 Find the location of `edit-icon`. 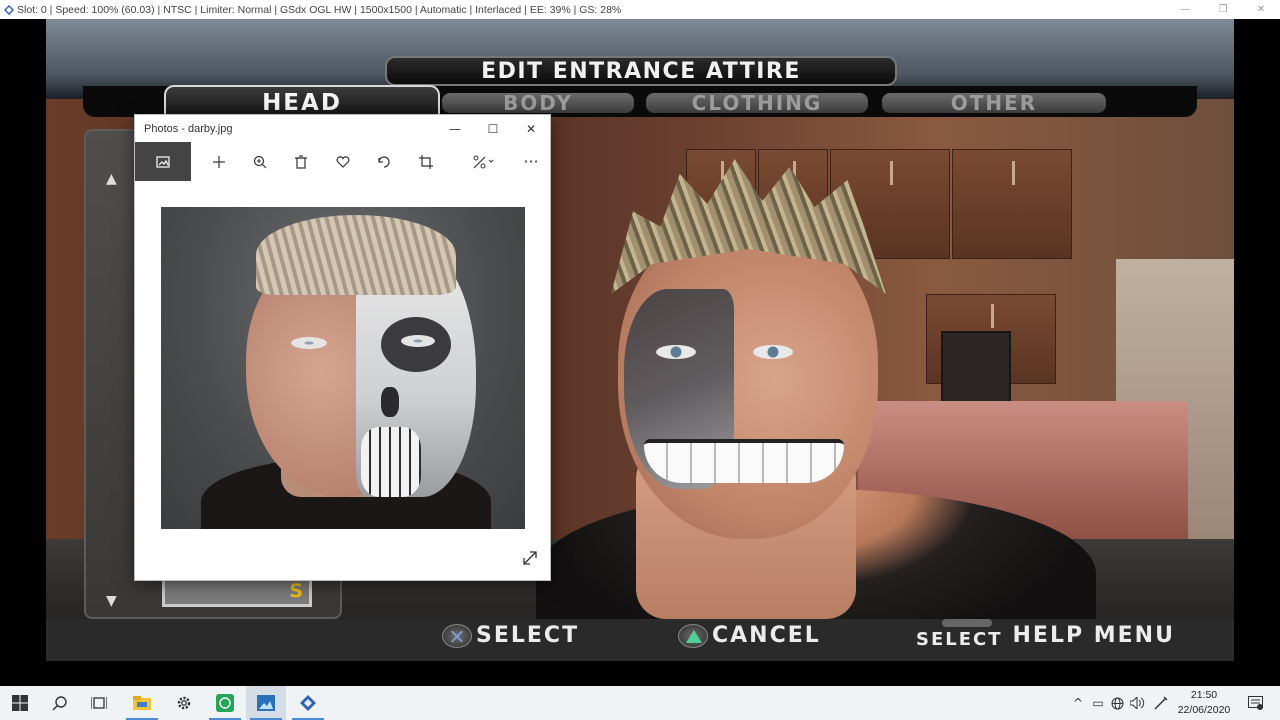

edit-icon is located at coordinates (484, 161).